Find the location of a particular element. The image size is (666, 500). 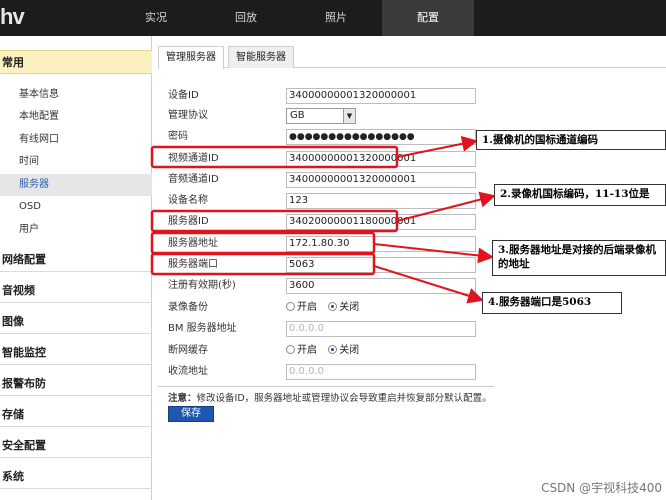

chevron-down-icon: ▼ is located at coordinates (349, 116).